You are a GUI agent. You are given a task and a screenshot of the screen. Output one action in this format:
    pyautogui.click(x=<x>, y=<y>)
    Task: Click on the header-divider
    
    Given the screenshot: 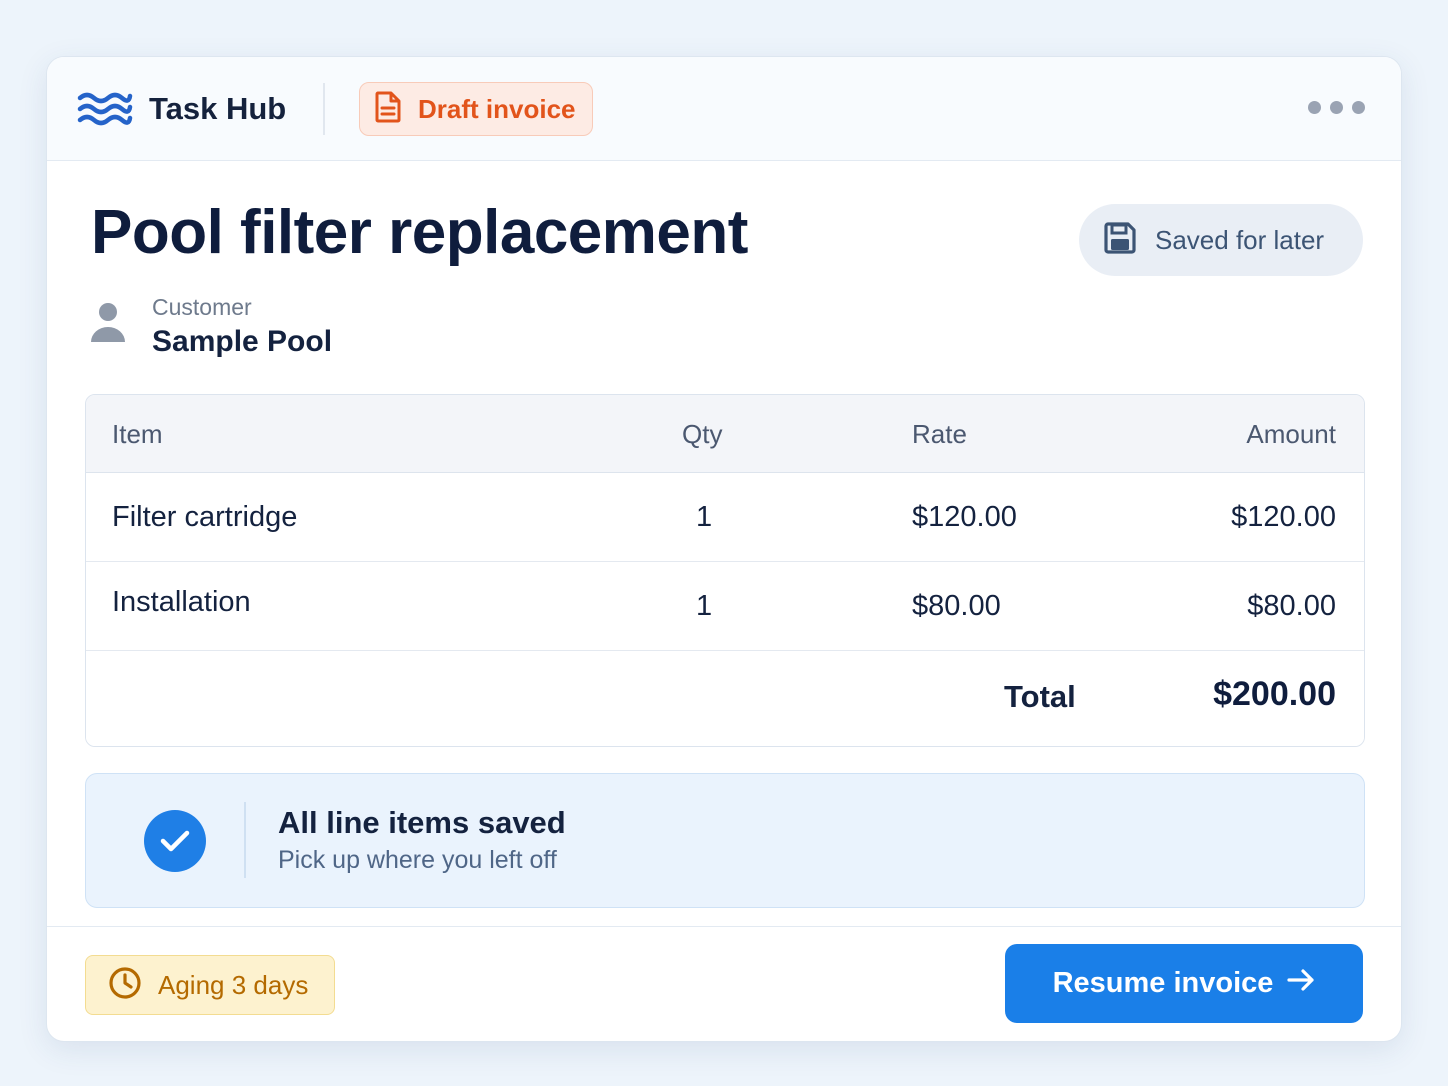 What is the action you would take?
    pyautogui.click(x=324, y=109)
    